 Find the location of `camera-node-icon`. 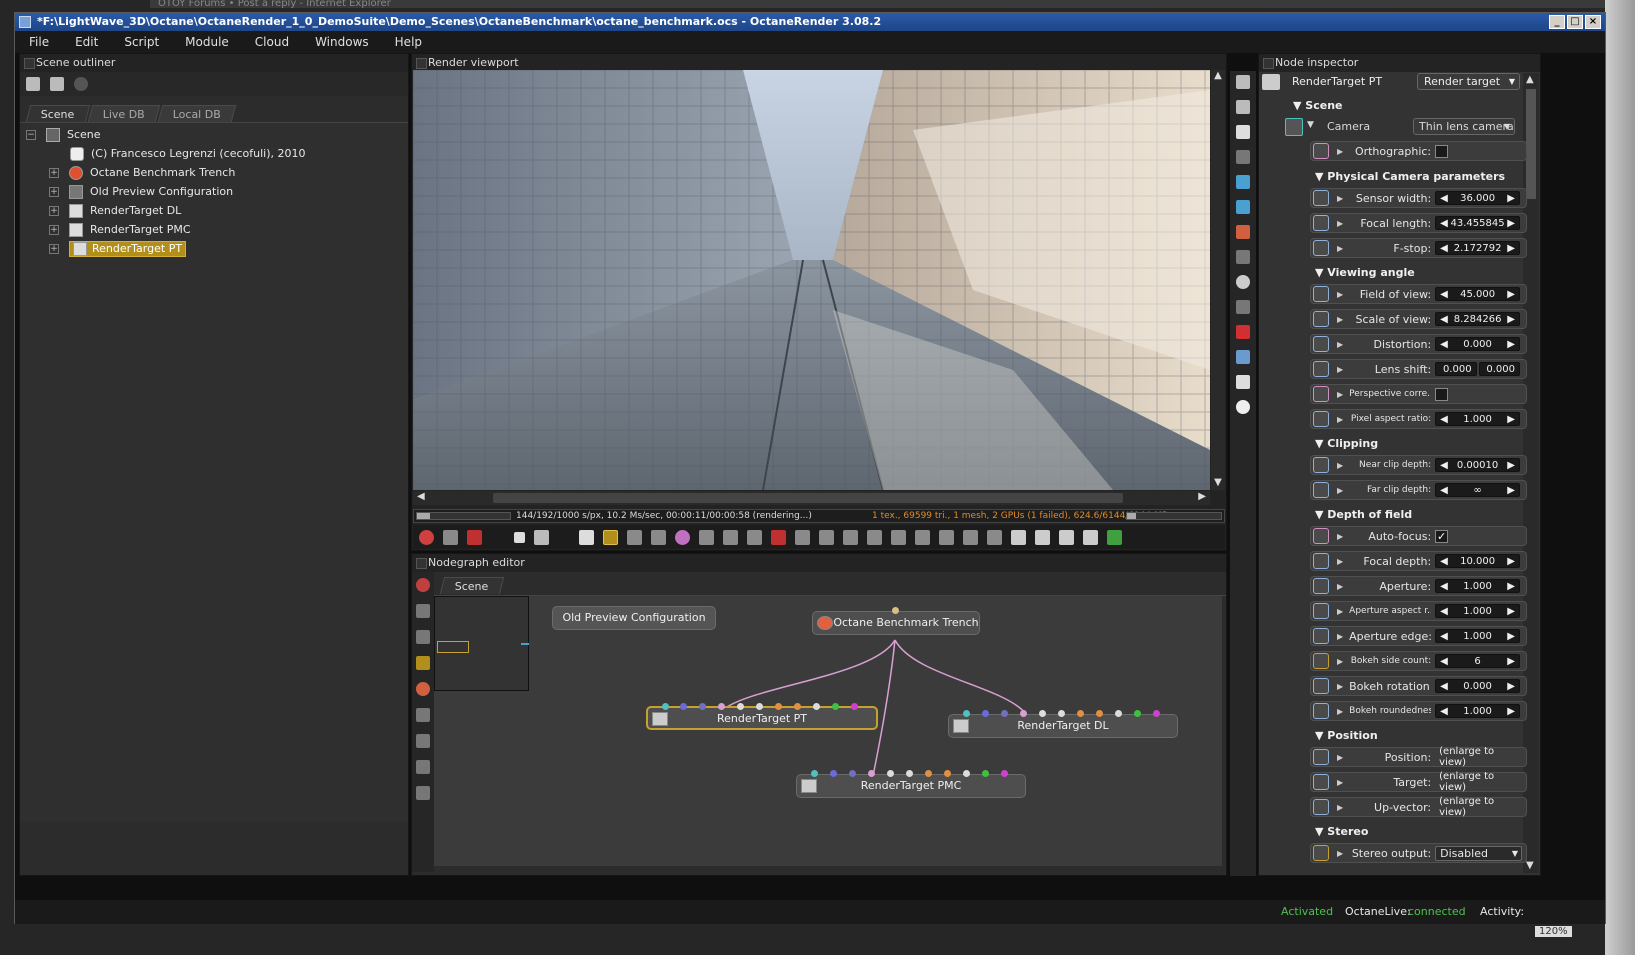

camera-node-icon is located at coordinates (423, 715).